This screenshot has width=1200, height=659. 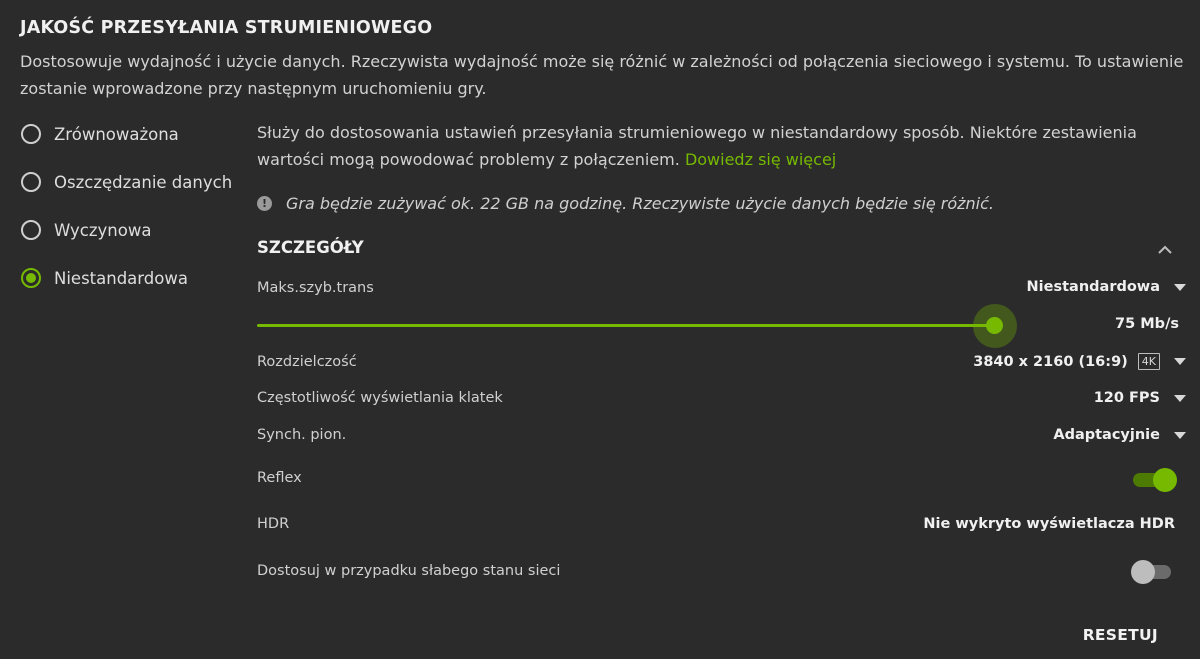 What do you see at coordinates (1093, 287) in the screenshot?
I see `bitrate-mode-value: Niestandardowa` at bounding box center [1093, 287].